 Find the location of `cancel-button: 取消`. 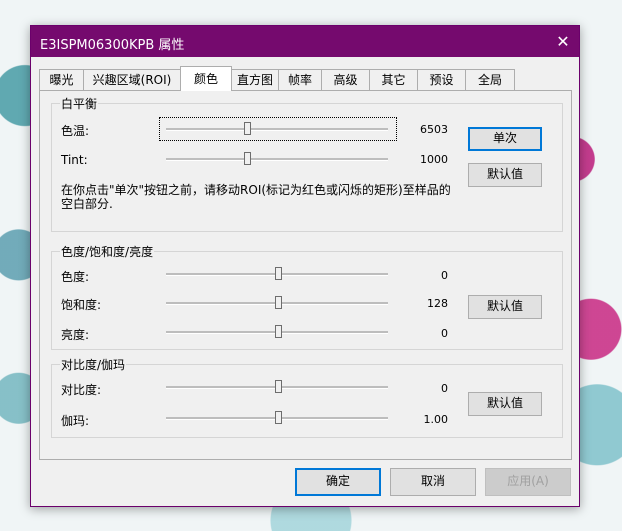

cancel-button: 取消 is located at coordinates (433, 482).